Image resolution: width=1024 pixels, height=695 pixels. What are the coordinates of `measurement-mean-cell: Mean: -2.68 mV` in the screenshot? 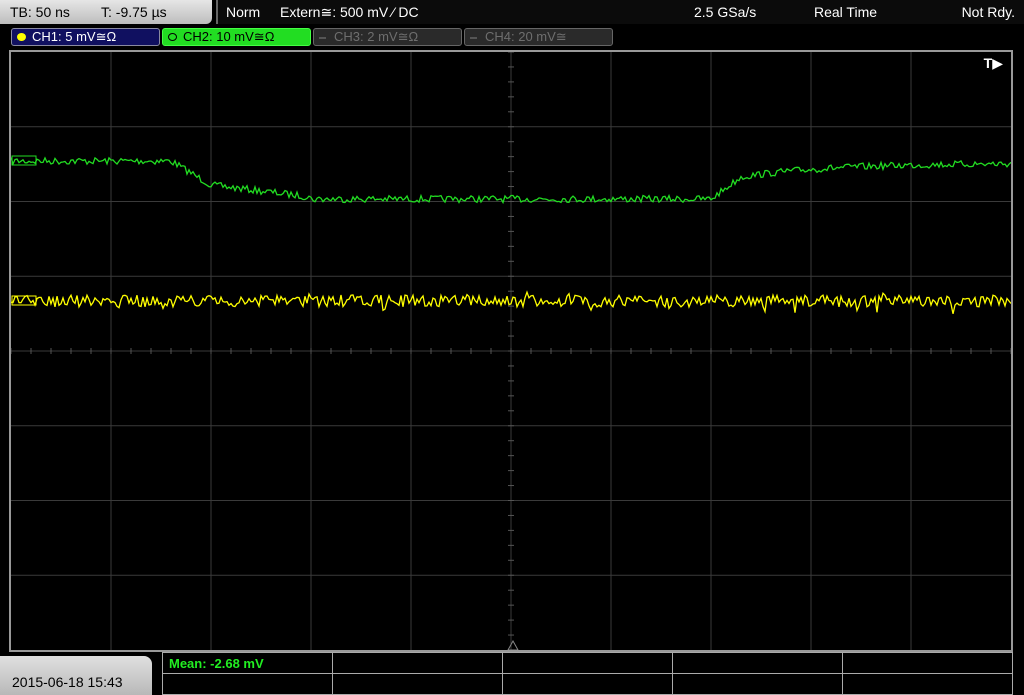 It's located at (247, 663).